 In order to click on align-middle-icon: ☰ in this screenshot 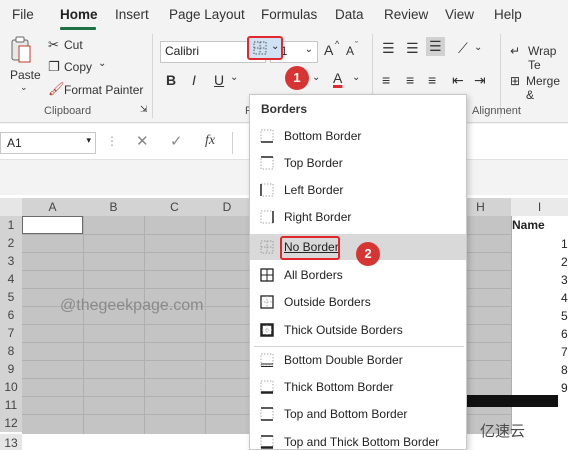, I will do `click(412, 48)`.